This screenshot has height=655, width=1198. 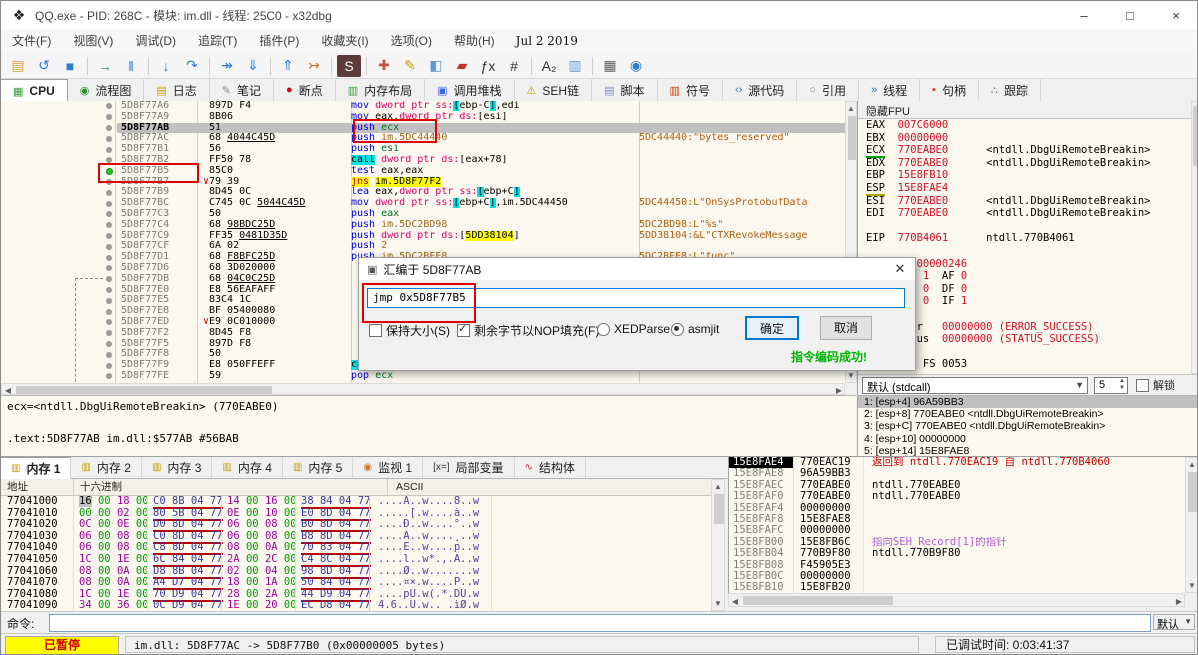 What do you see at coordinates (109, 171) in the screenshot?
I see `breakpoint-dot-icon` at bounding box center [109, 171].